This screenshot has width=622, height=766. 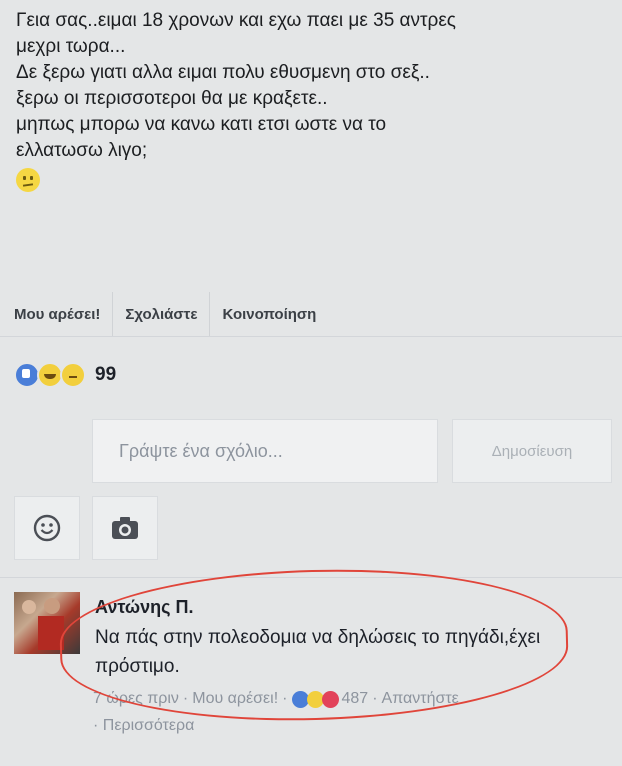 What do you see at coordinates (28, 180) in the screenshot?
I see `confused-face-icon` at bounding box center [28, 180].